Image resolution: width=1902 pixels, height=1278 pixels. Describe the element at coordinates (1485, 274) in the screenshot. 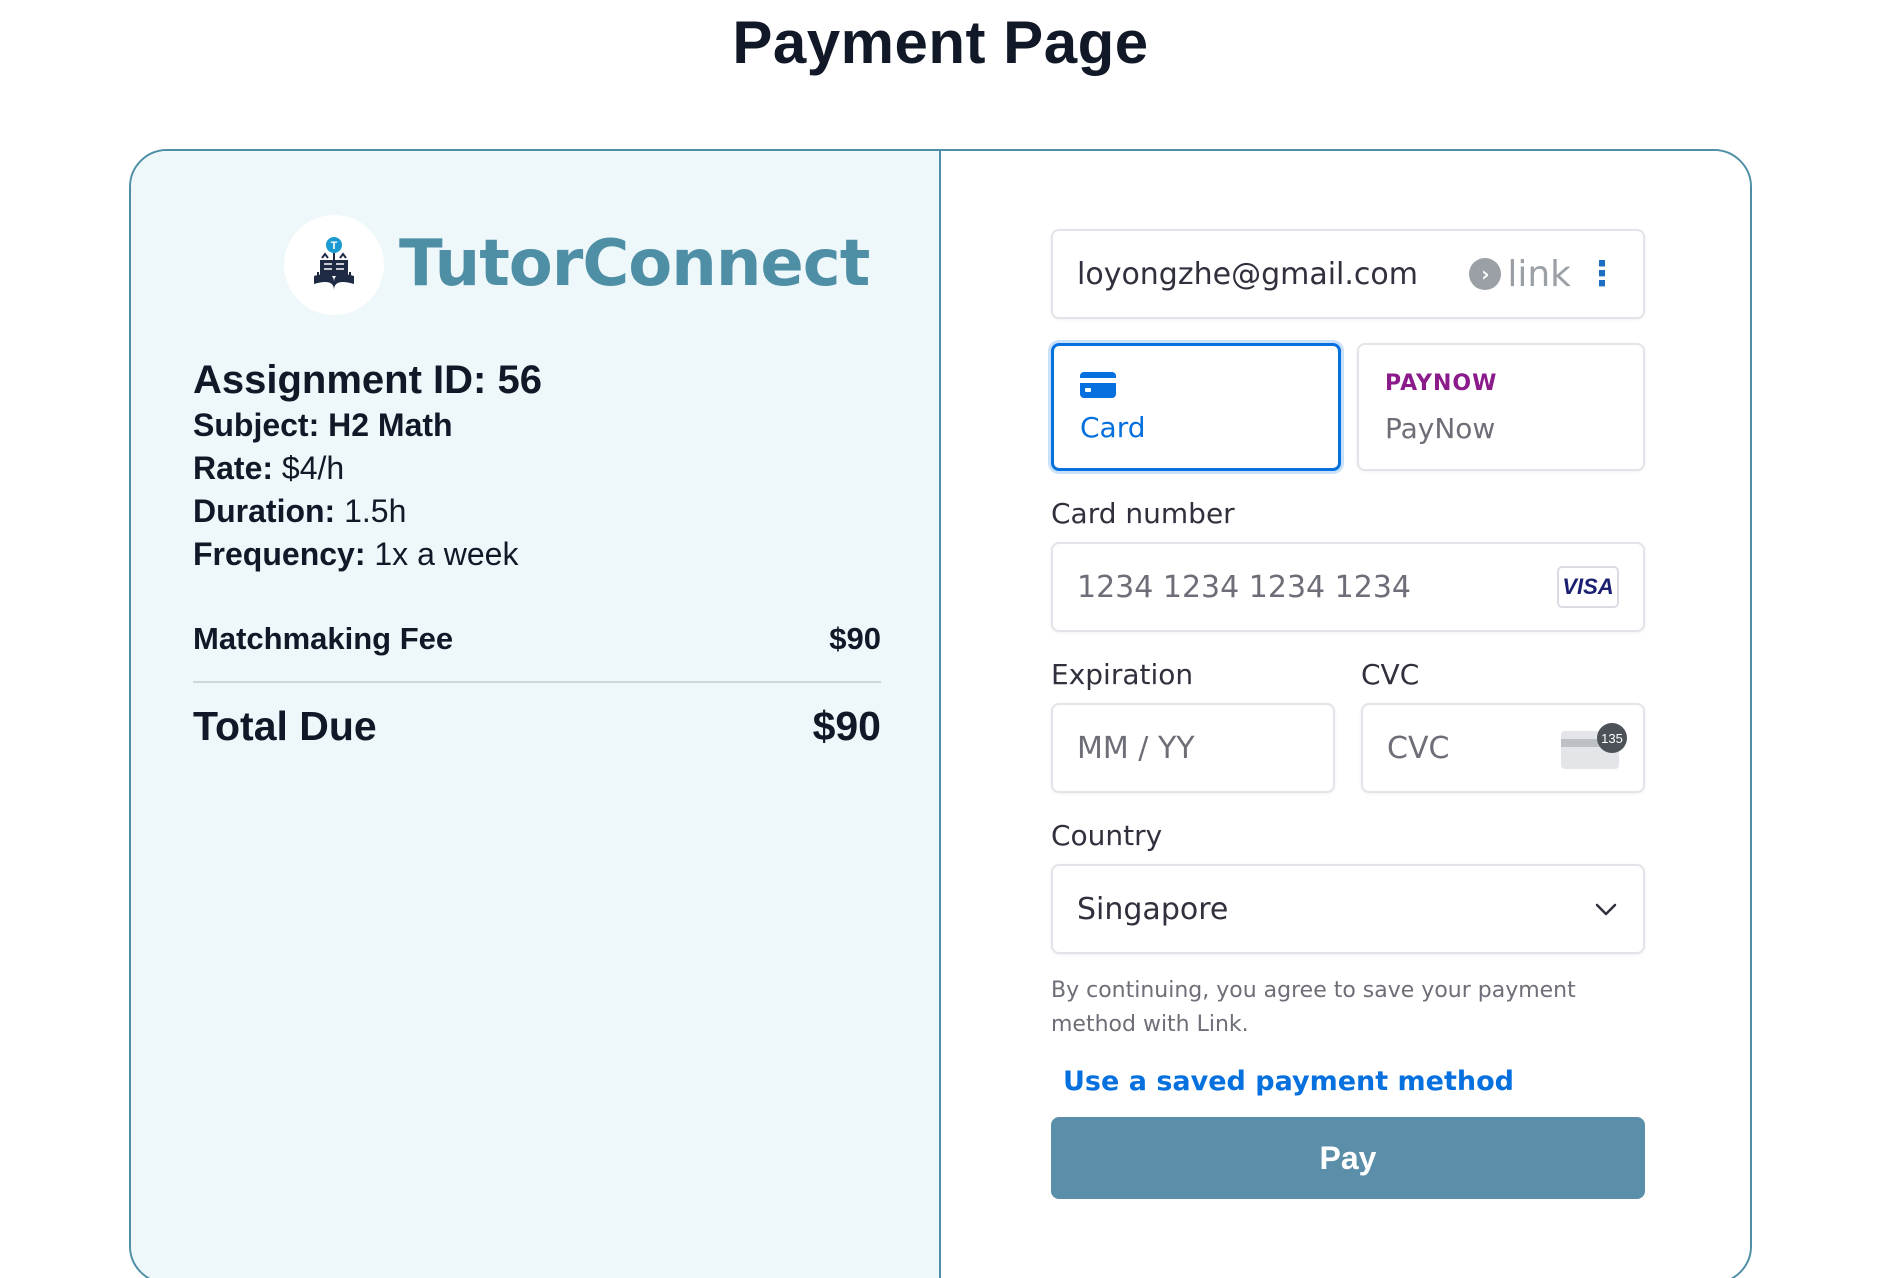

I see `link-arrow-icon: ›` at that location.